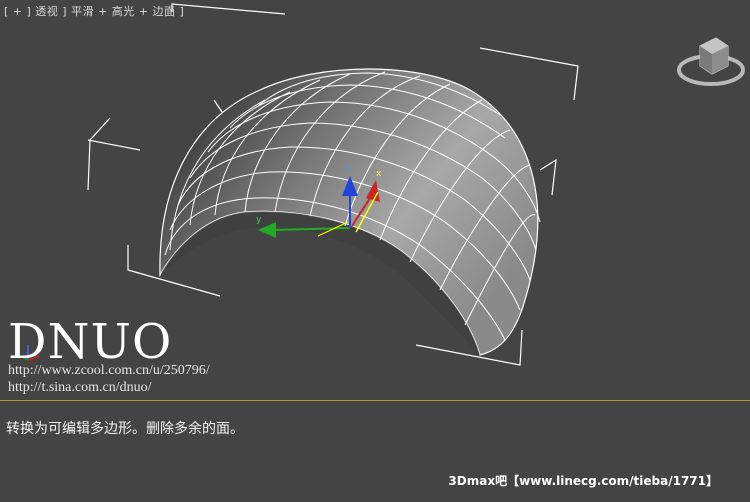 This screenshot has width=750, height=502. I want to click on divider, so click(375, 400).